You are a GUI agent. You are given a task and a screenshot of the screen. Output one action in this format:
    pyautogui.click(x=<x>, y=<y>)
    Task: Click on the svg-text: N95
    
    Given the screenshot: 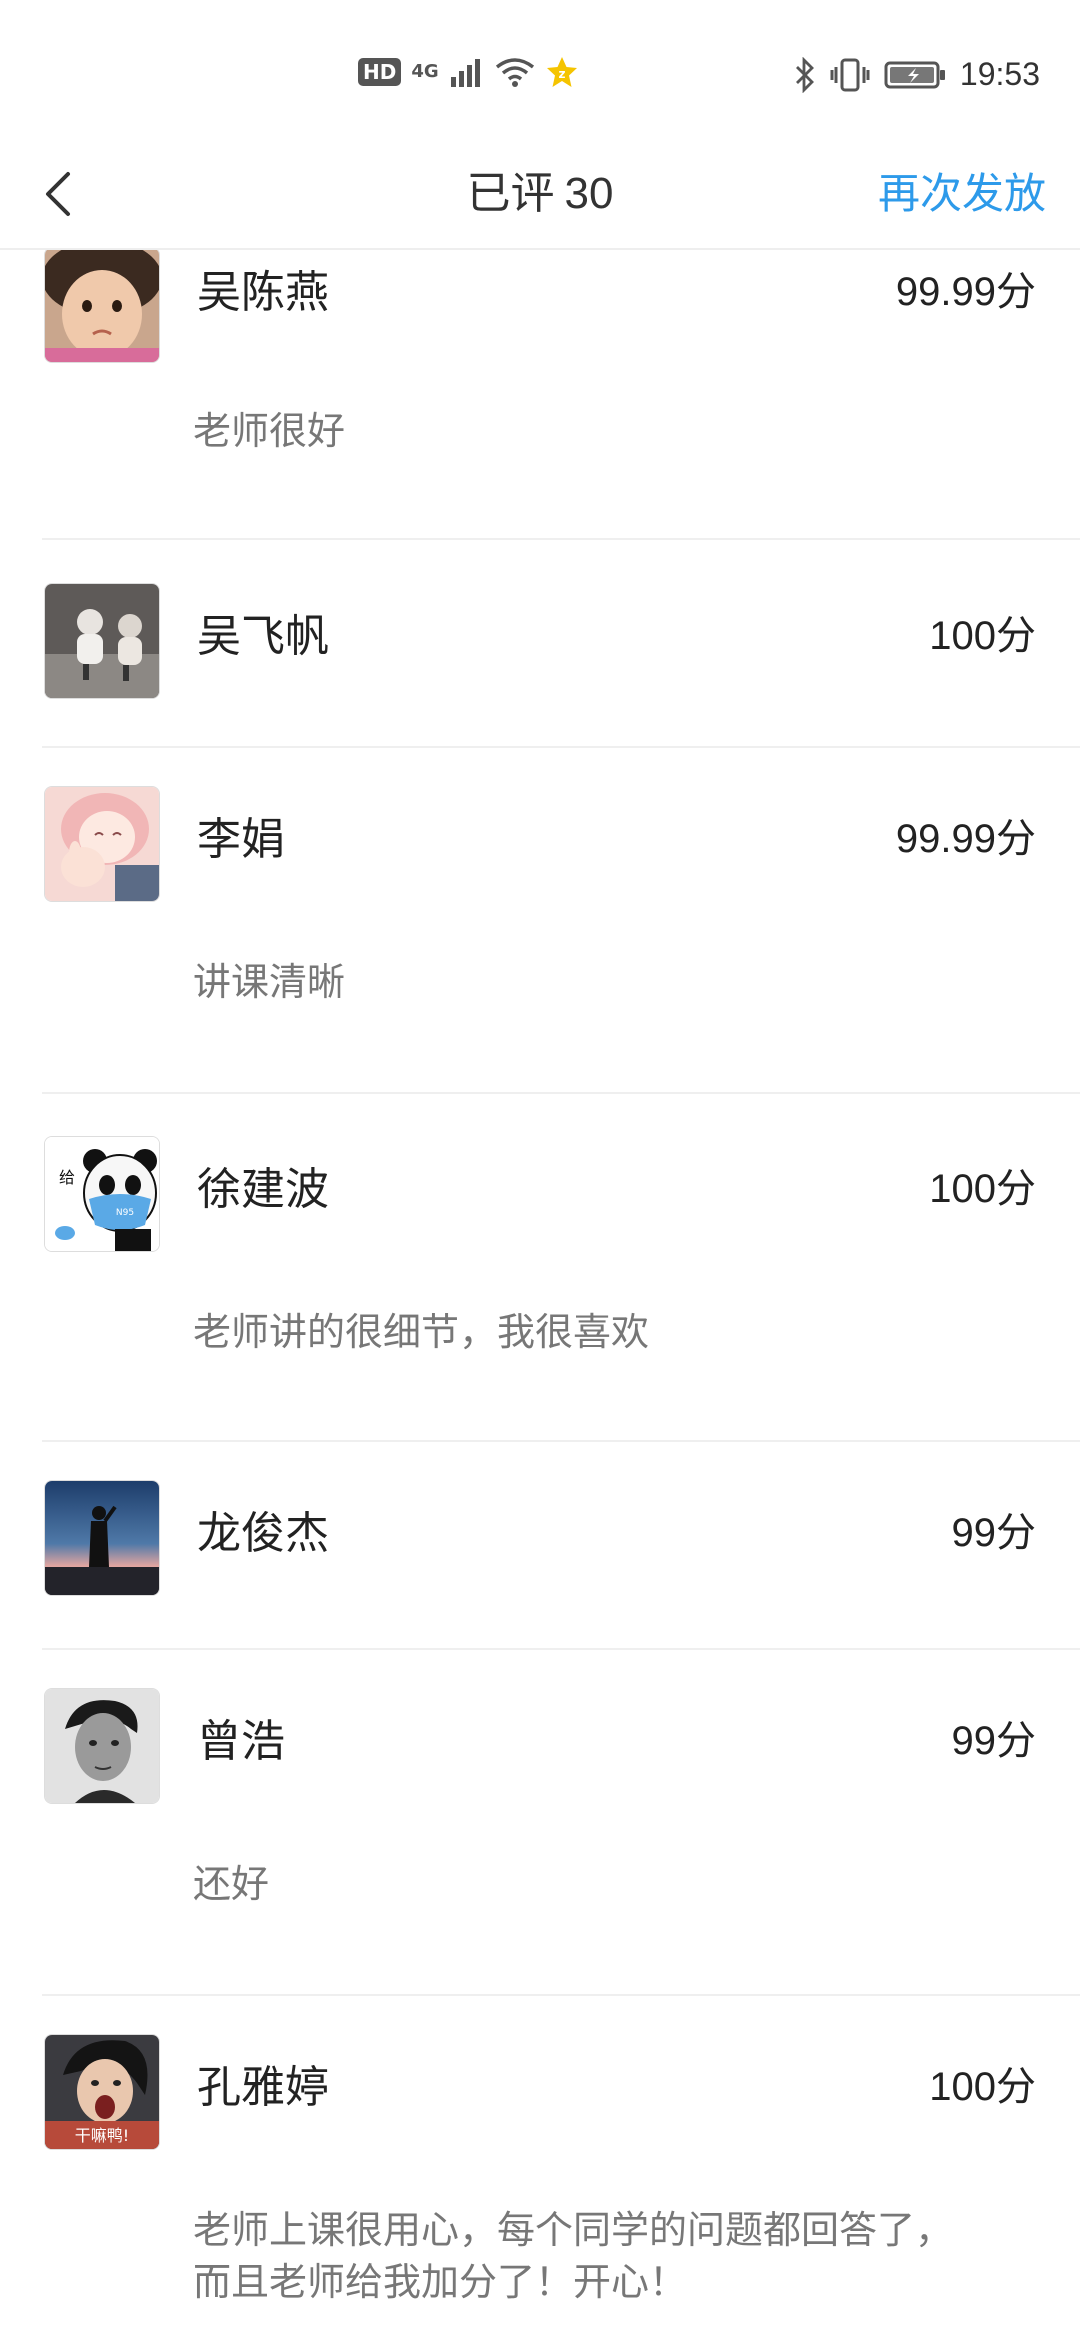 What is the action you would take?
    pyautogui.click(x=125, y=1213)
    